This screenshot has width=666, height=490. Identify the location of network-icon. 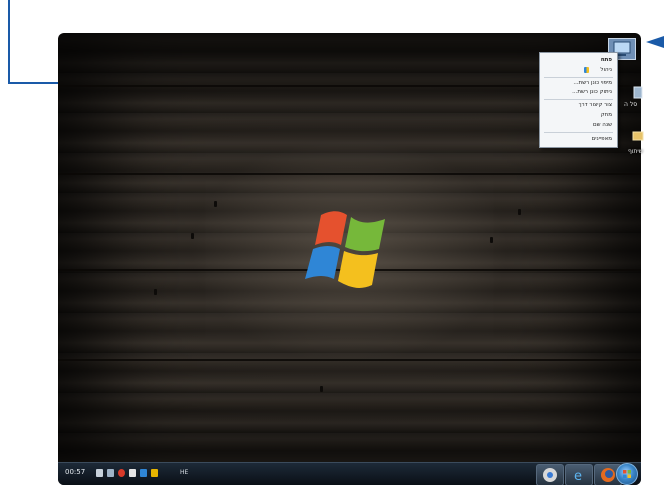
(110, 473).